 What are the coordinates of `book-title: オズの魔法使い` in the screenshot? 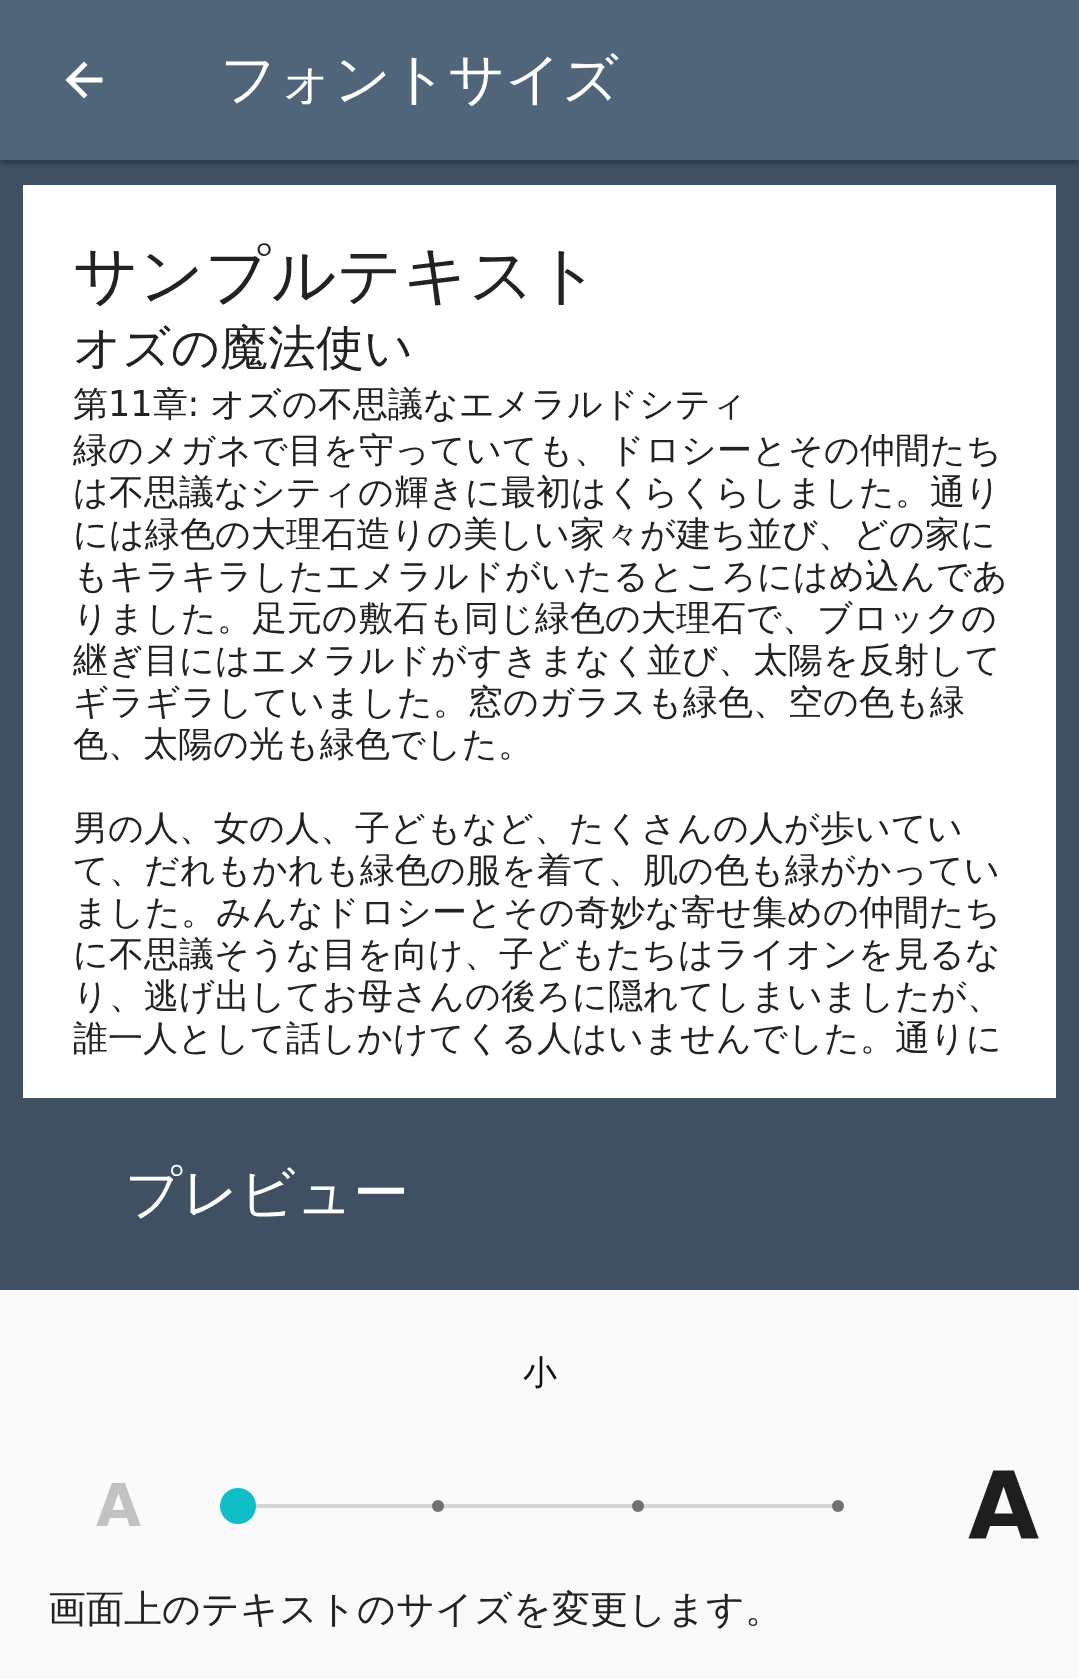 It's located at (243, 347).